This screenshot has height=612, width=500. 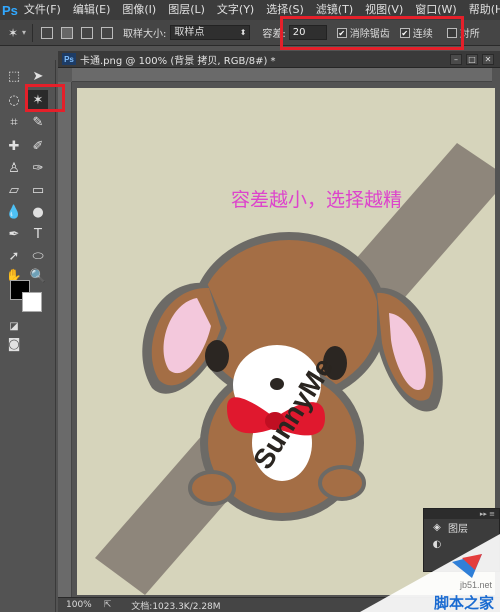 What do you see at coordinates (108, 605) in the screenshot?
I see `share-icon: ⇱` at bounding box center [108, 605].